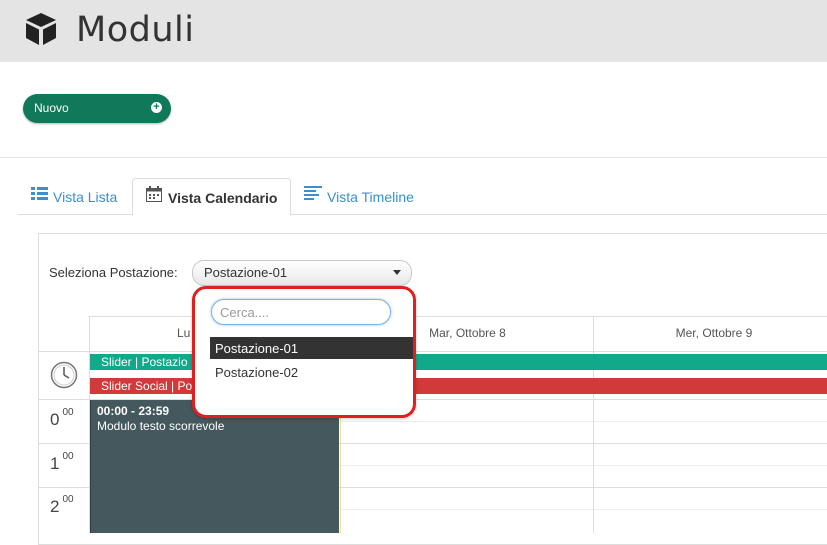 The width and height of the screenshot is (827, 545). What do you see at coordinates (156, 107) in the screenshot?
I see `plus-icon: +` at bounding box center [156, 107].